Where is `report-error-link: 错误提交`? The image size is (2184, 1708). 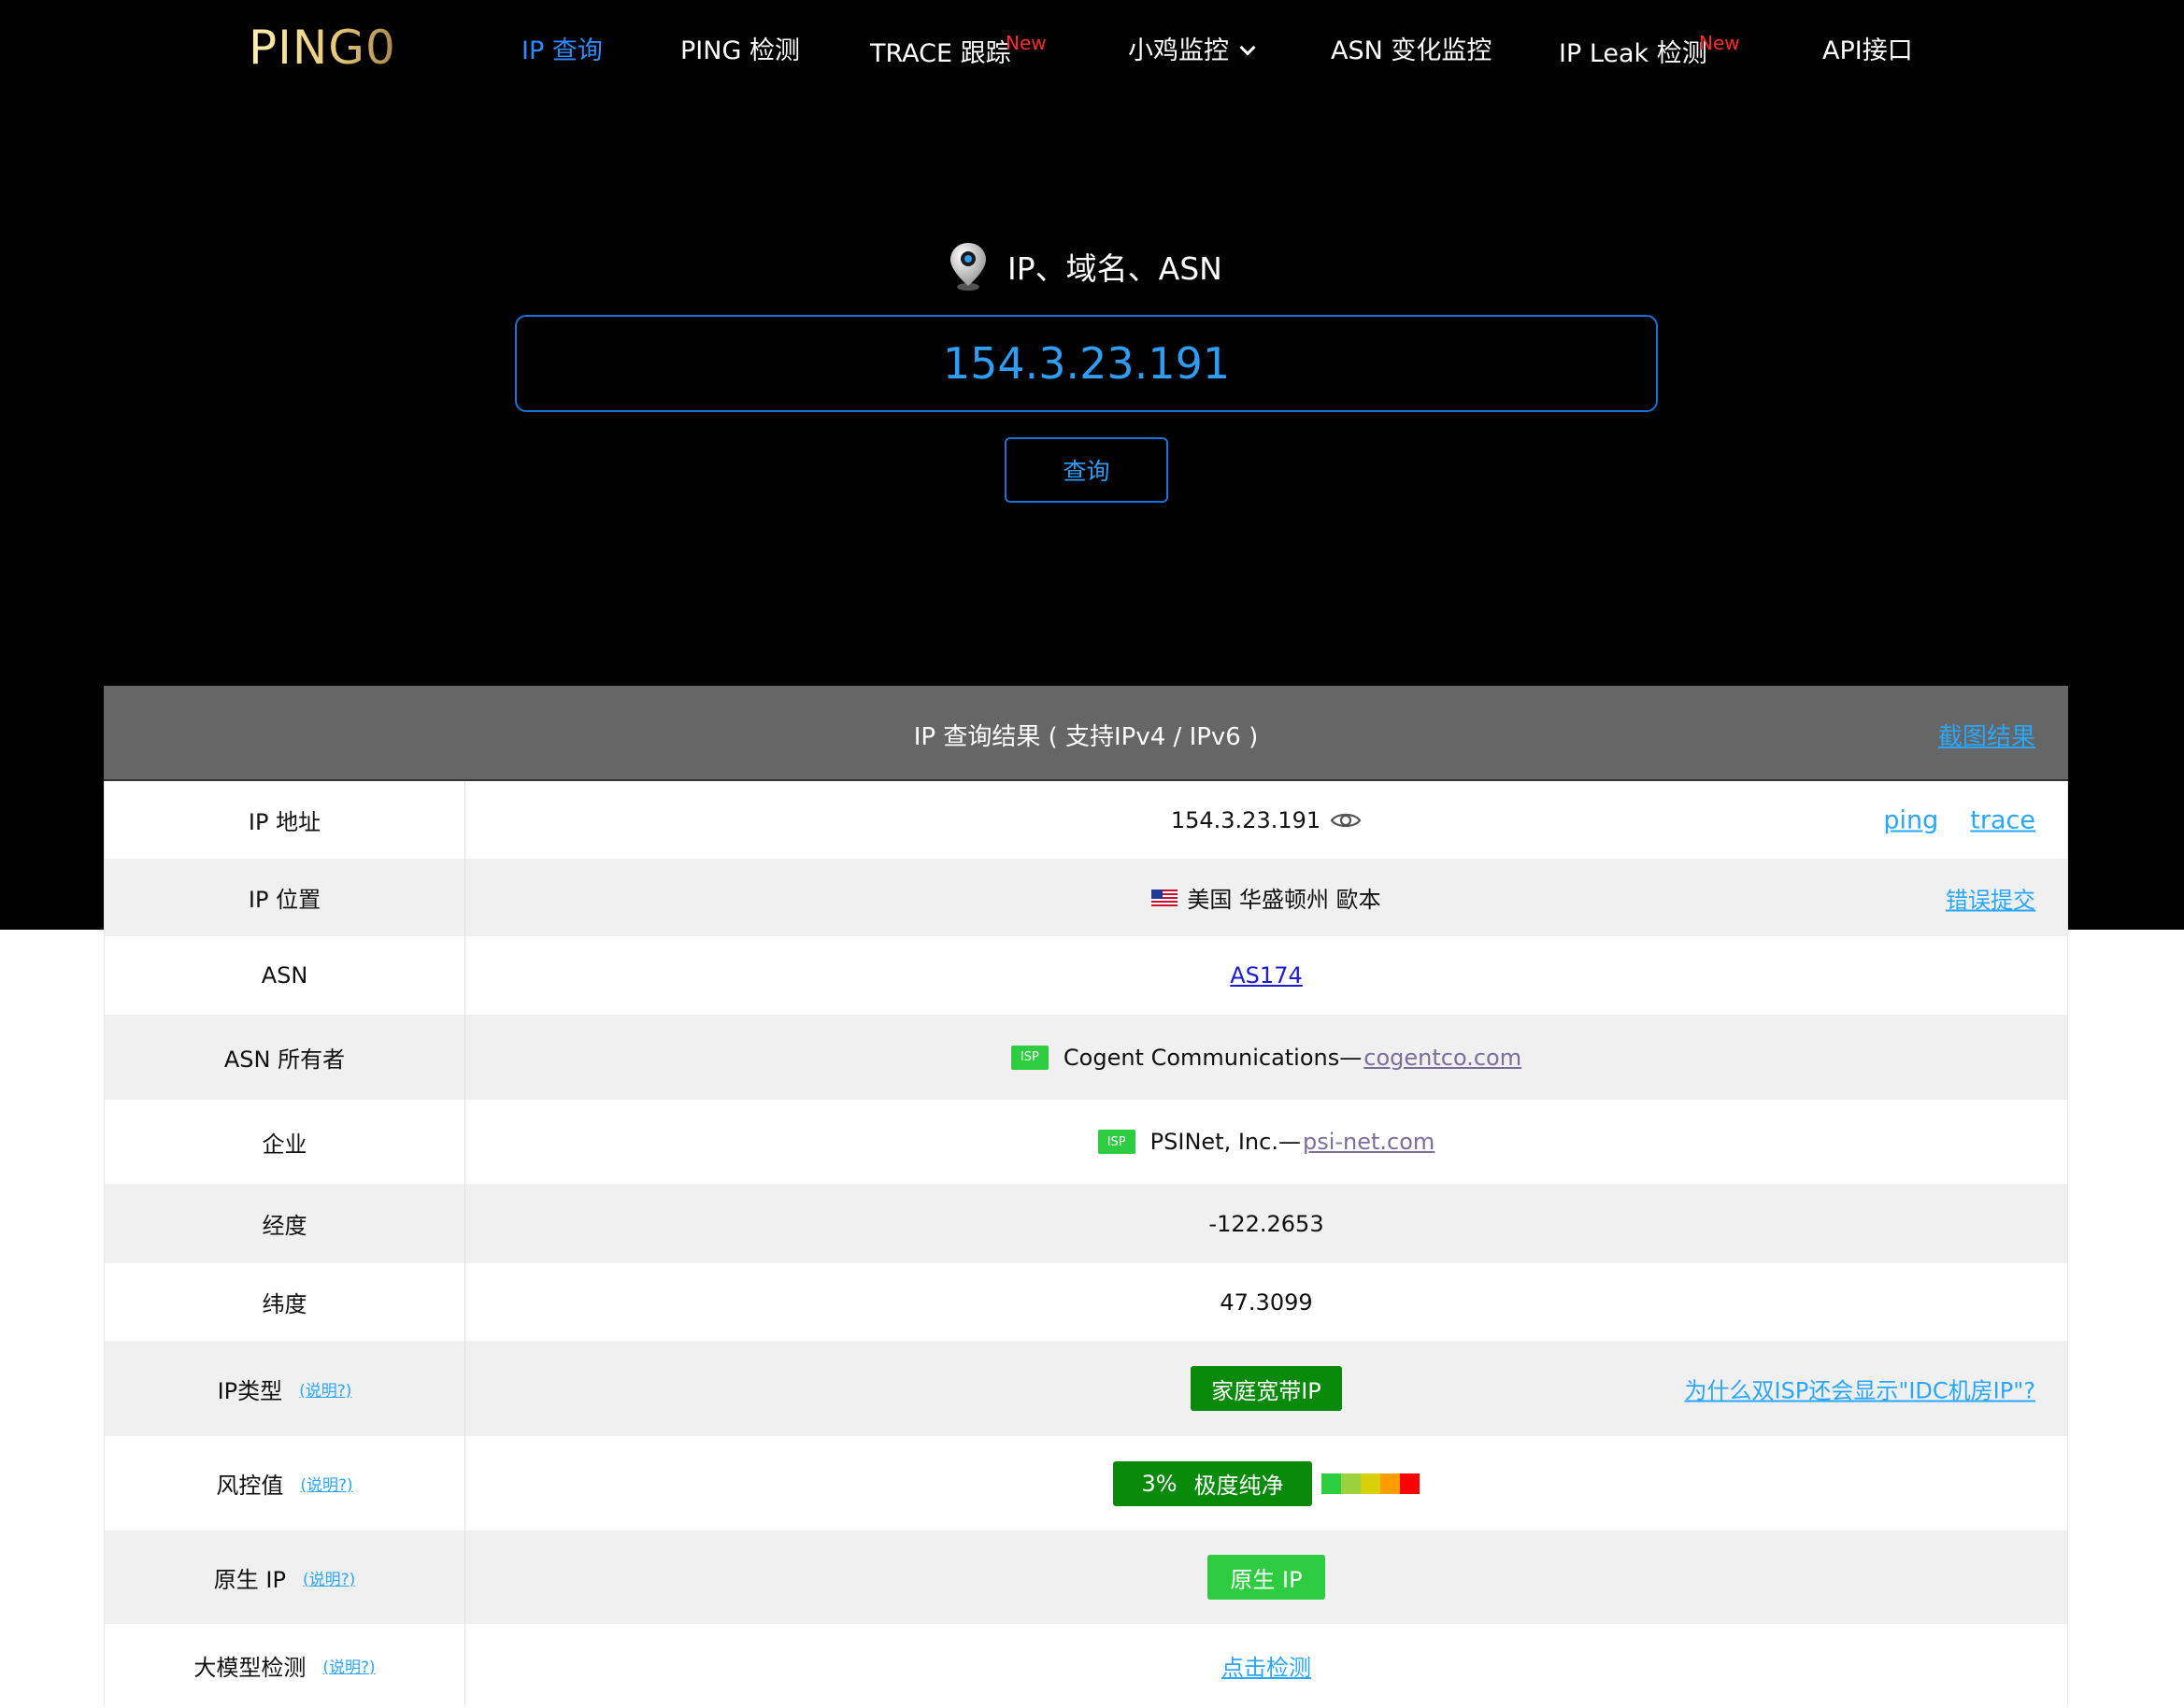 report-error-link: 错误提交 is located at coordinates (1990, 897).